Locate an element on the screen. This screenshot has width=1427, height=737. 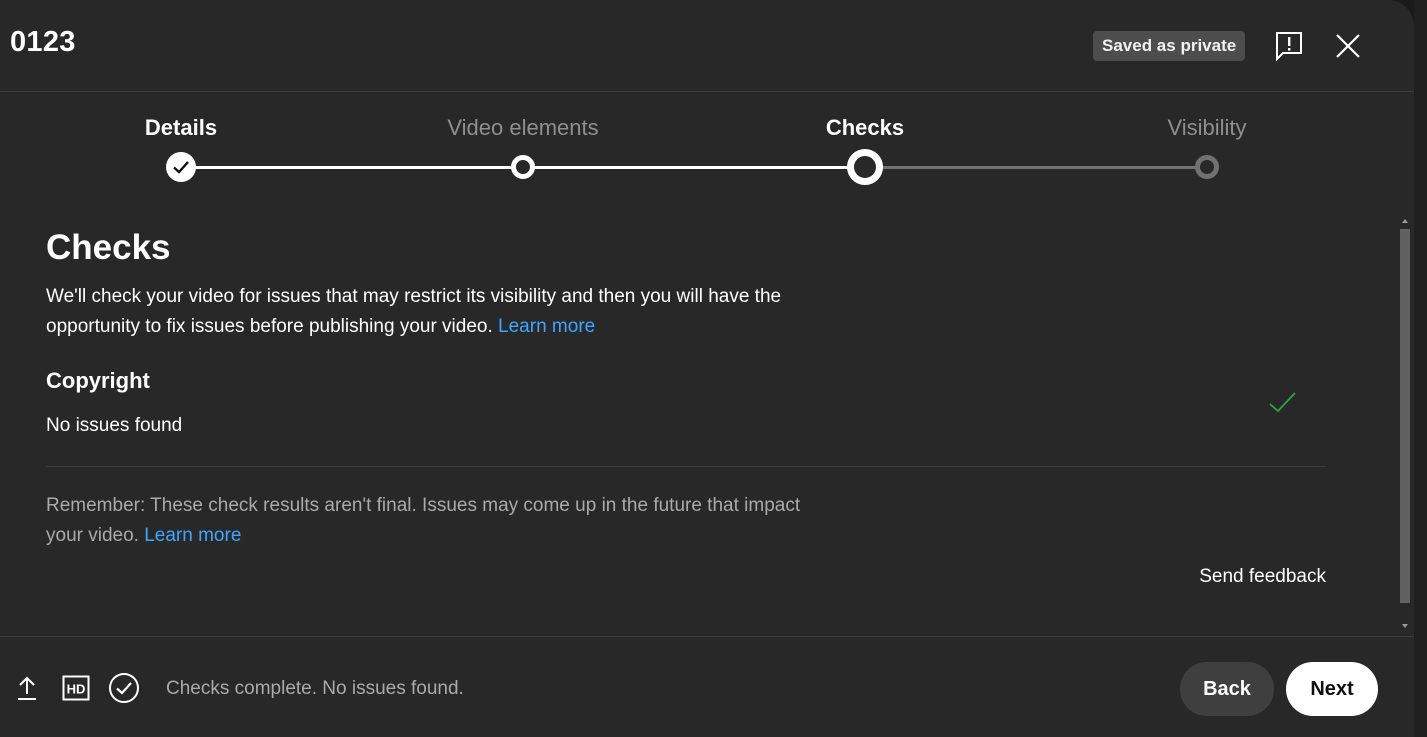
step-visibility-label: Visibility is located at coordinates (1206, 128).